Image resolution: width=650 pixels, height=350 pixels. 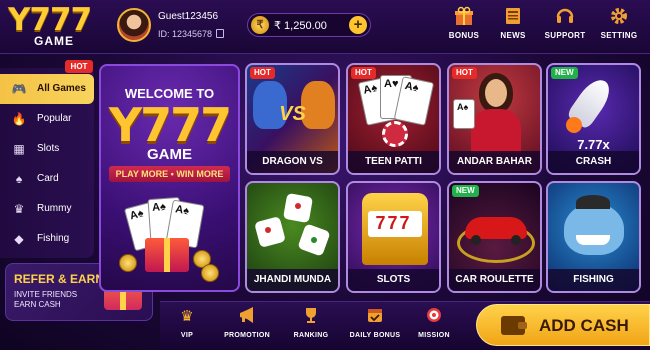 I want to click on welcome-game: GAME, so click(x=169, y=154).